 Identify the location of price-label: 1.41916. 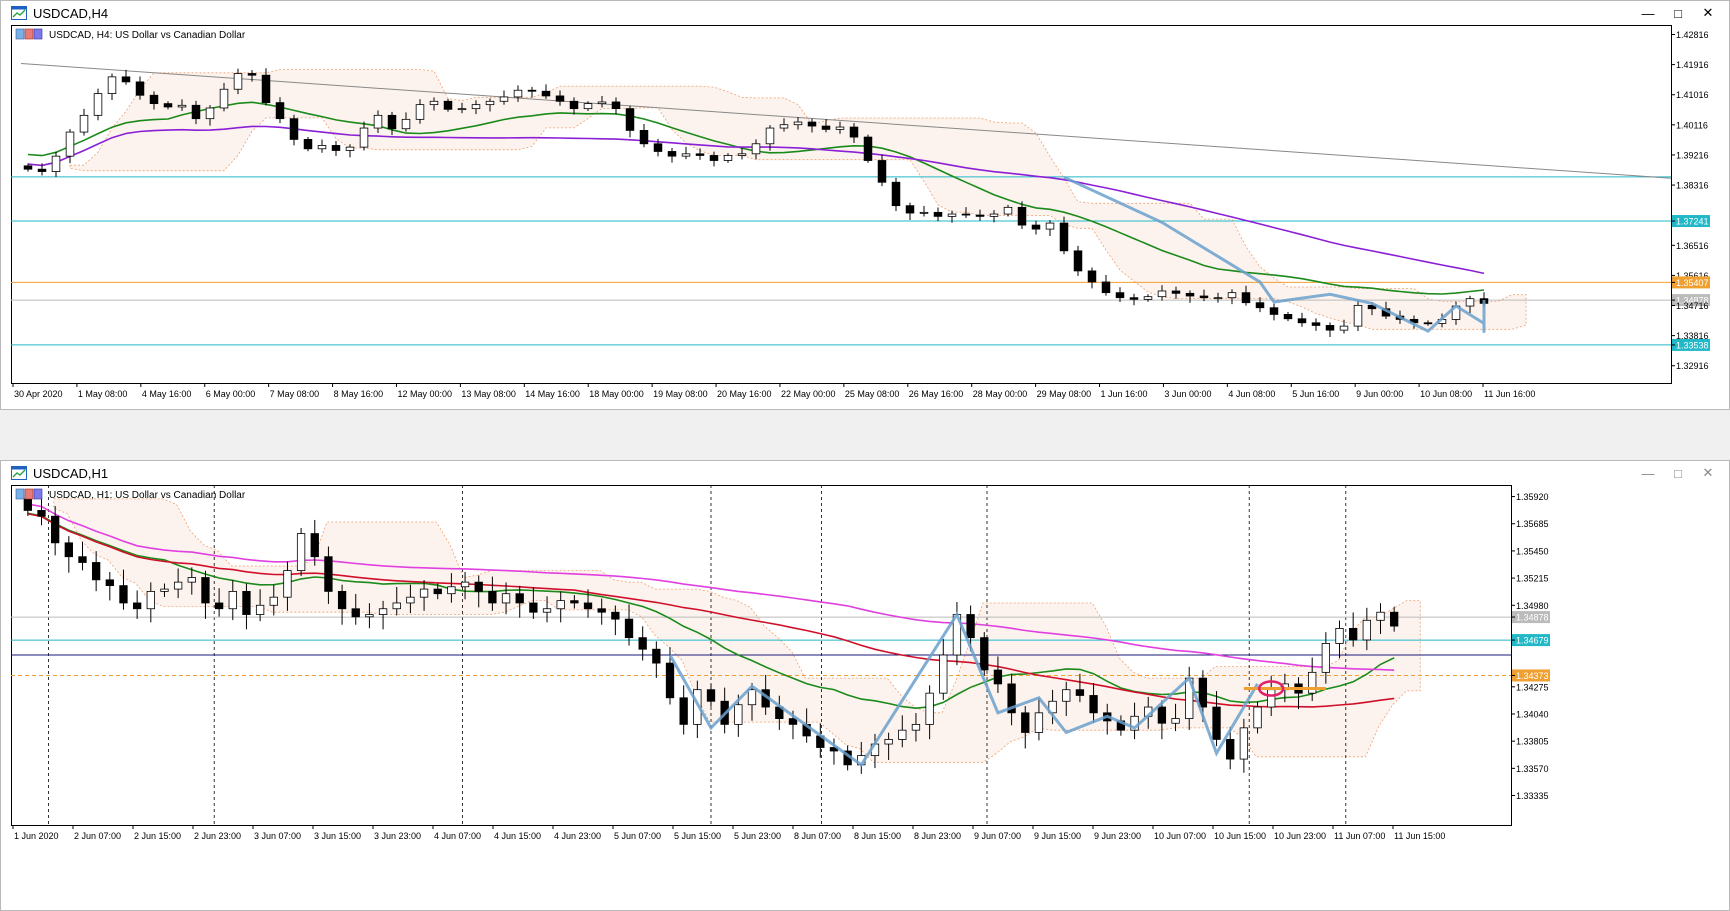
(1692, 65).